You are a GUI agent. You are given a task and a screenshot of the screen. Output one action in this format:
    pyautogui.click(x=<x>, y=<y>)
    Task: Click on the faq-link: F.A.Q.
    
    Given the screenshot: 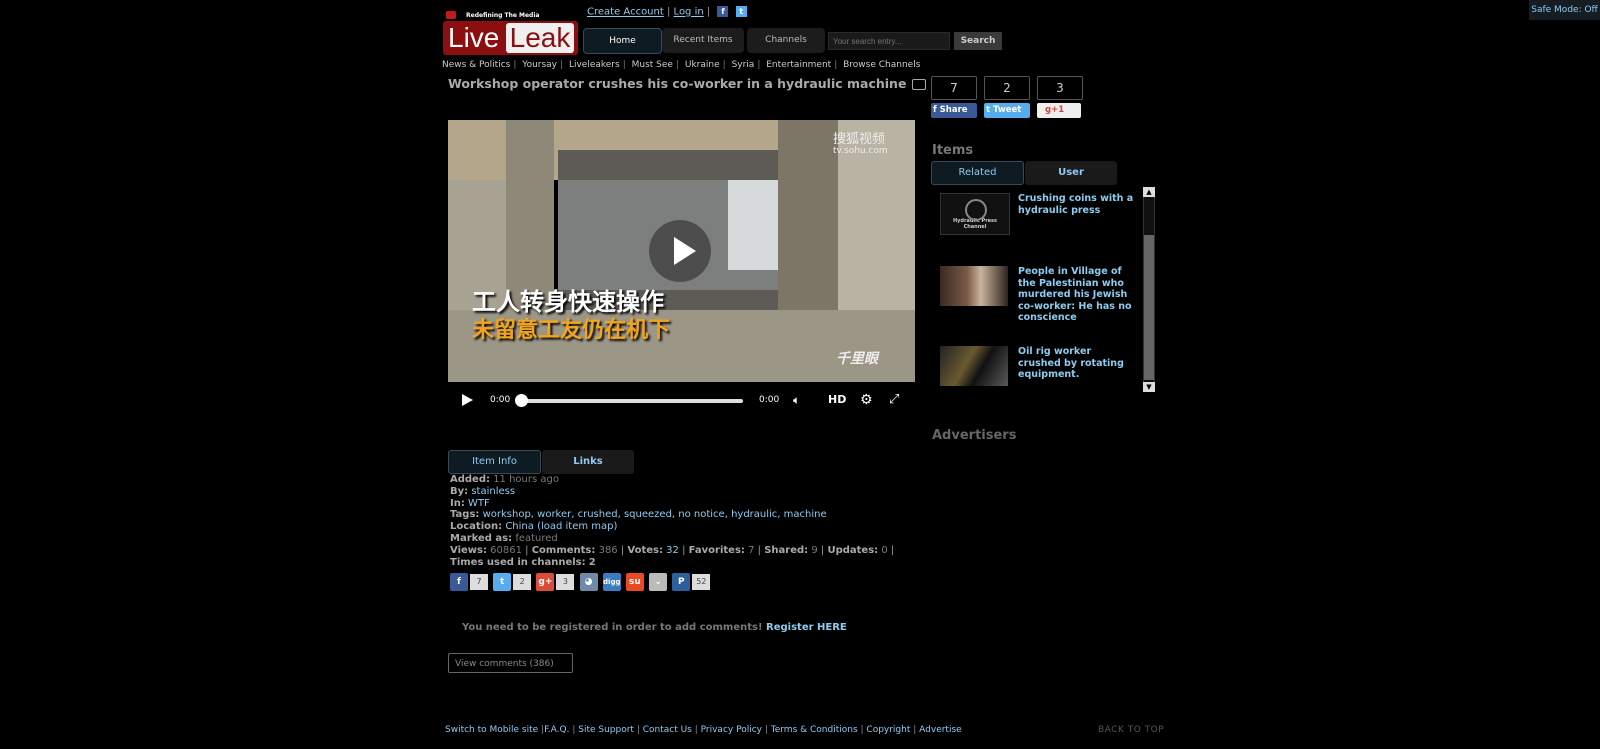 What is the action you would take?
    pyautogui.click(x=556, y=730)
    